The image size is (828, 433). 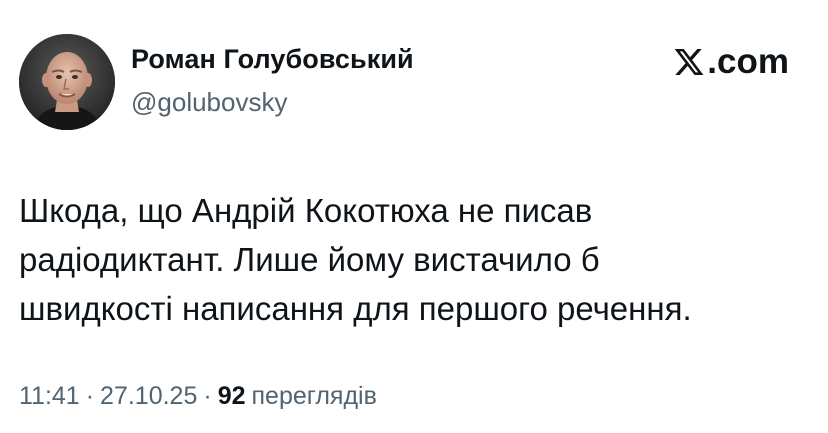 I want to click on tweet-time: 11:41, so click(x=49, y=396).